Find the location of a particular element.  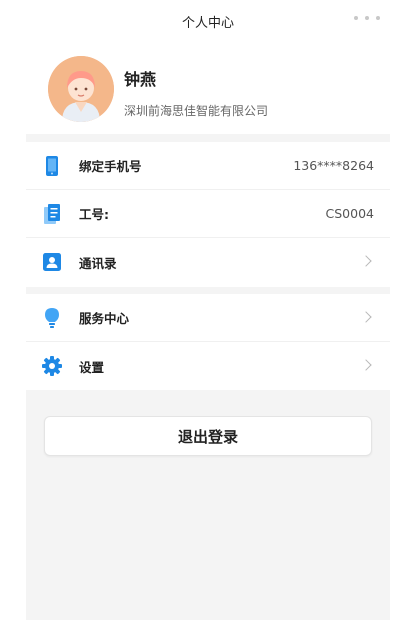

employee-id-value: CS0004 is located at coordinates (349, 213).